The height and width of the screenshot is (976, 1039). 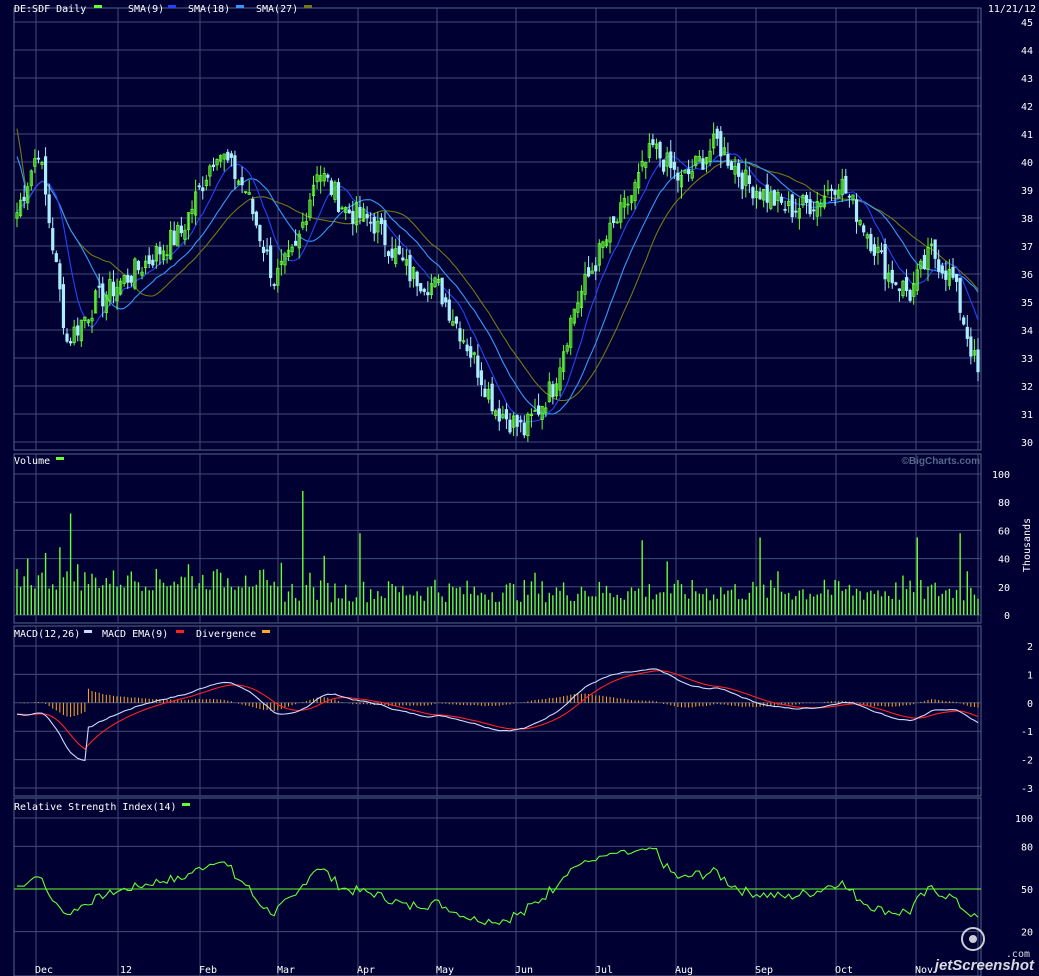 What do you see at coordinates (98, 6) in the screenshot?
I see `price-legend-swatch` at bounding box center [98, 6].